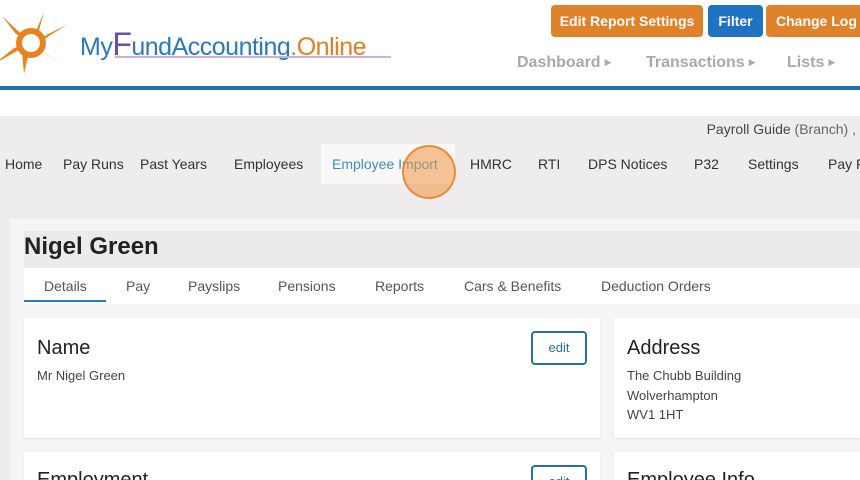 This screenshot has width=860, height=480. I want to click on employment-edit-button: edit, so click(559, 472).